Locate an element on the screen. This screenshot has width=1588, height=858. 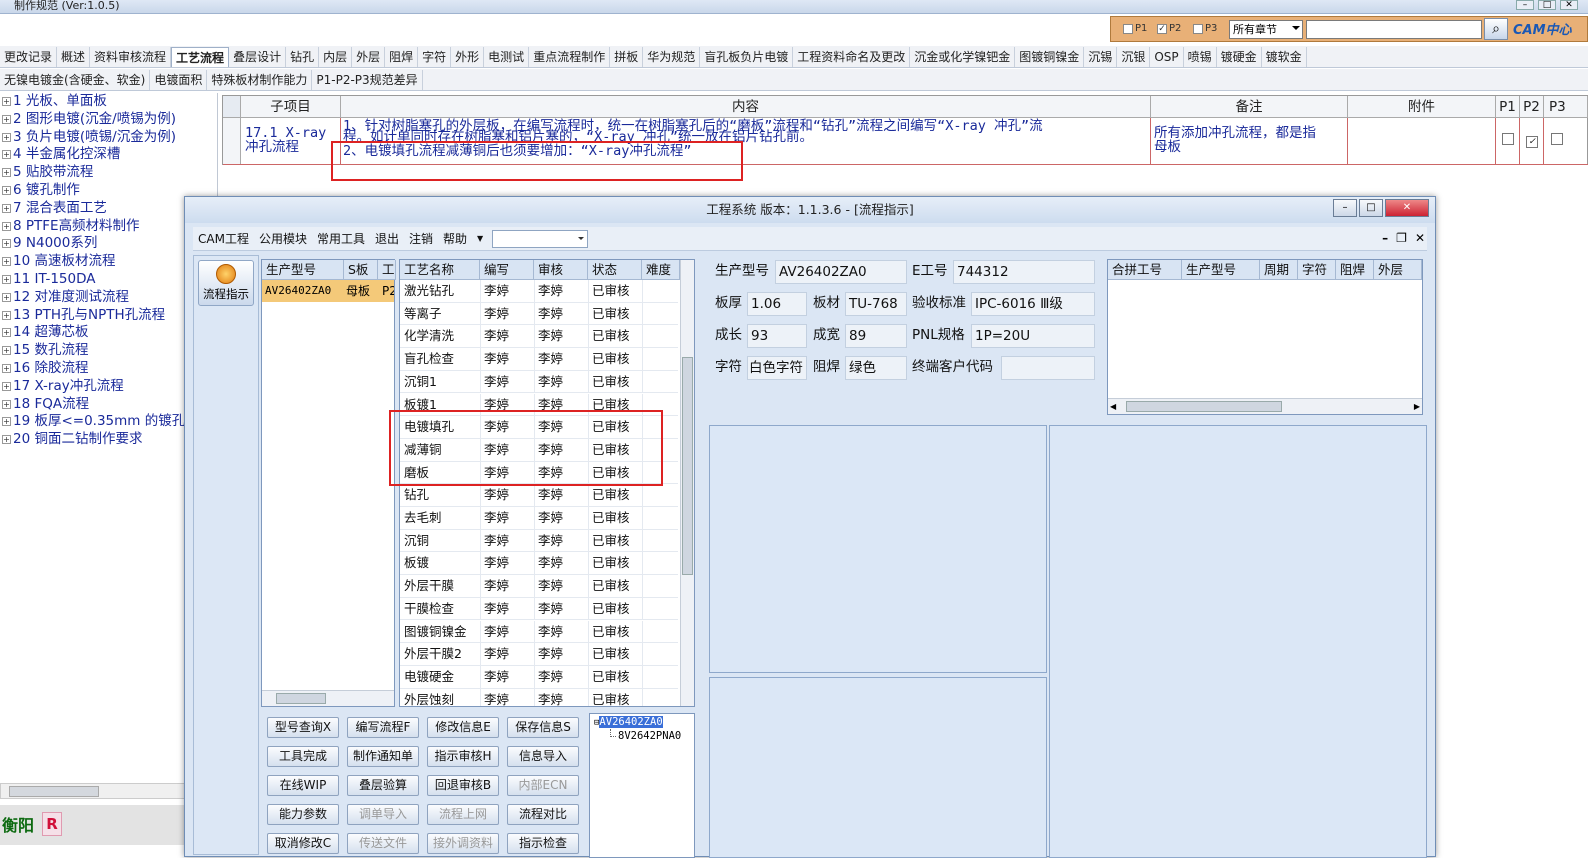
p2-filter-checkbox: ✓ P2 is located at coordinates (1169, 28).